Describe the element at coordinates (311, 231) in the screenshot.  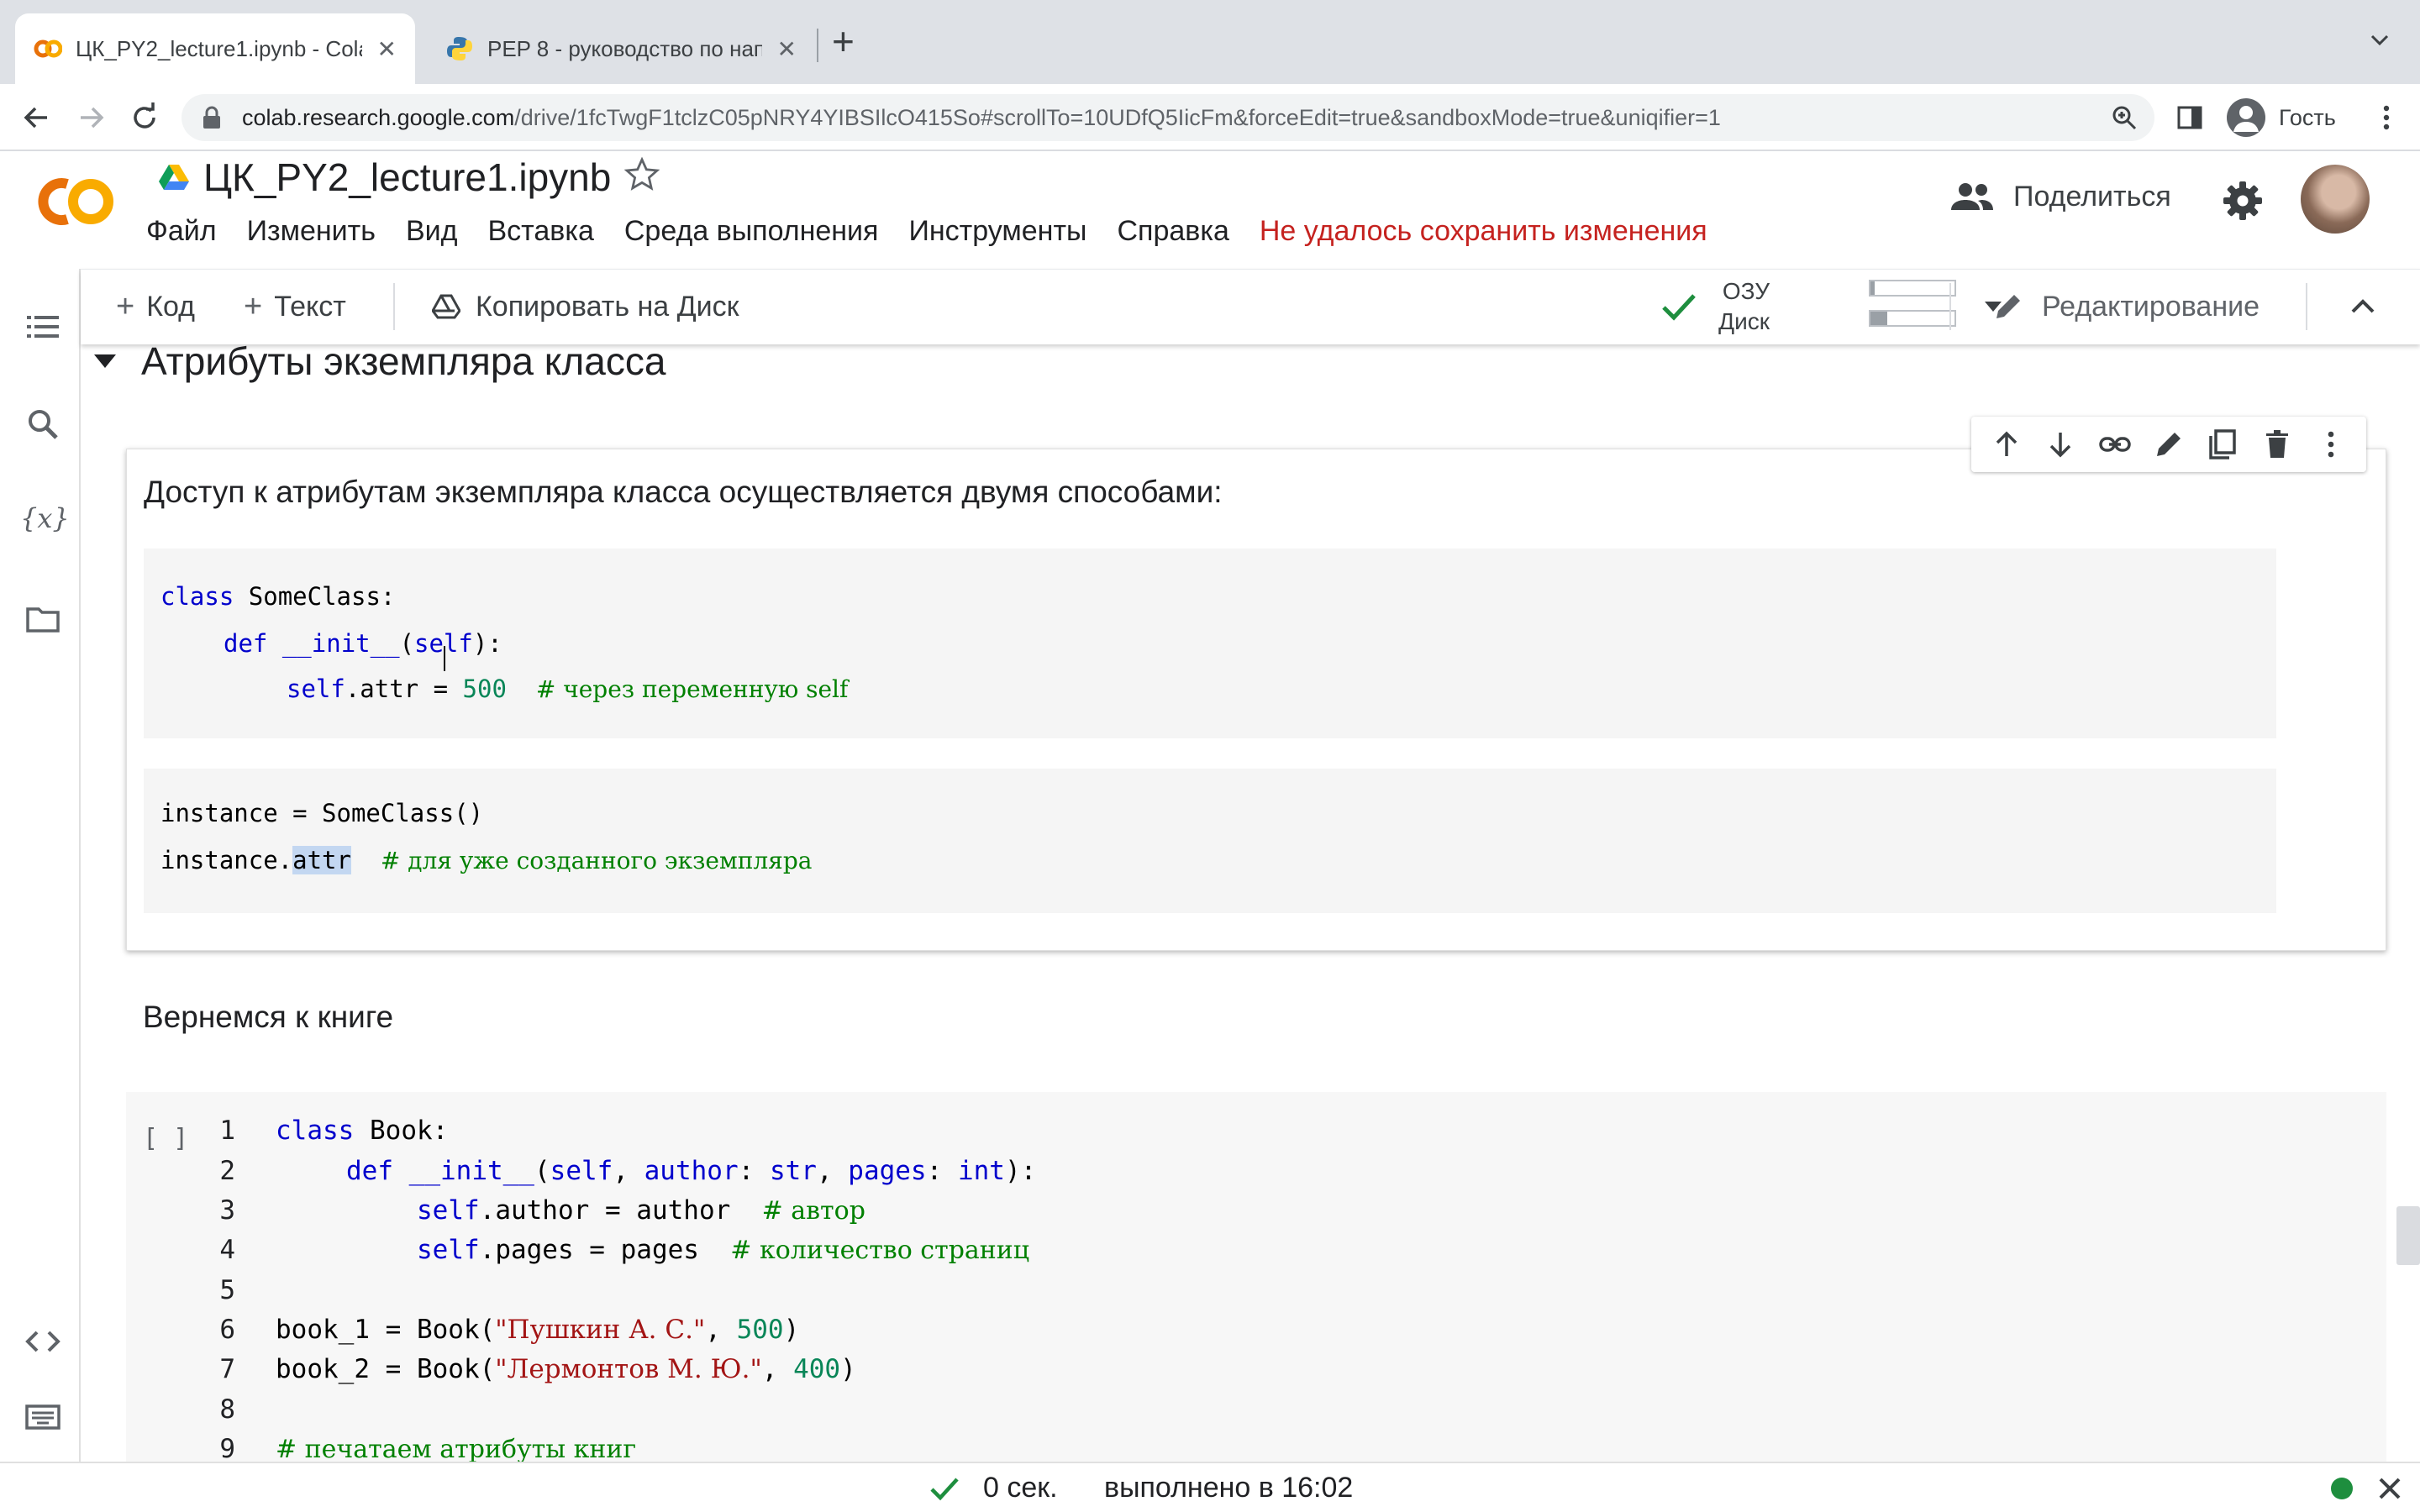
I see `menu-edit: Изменить` at that location.